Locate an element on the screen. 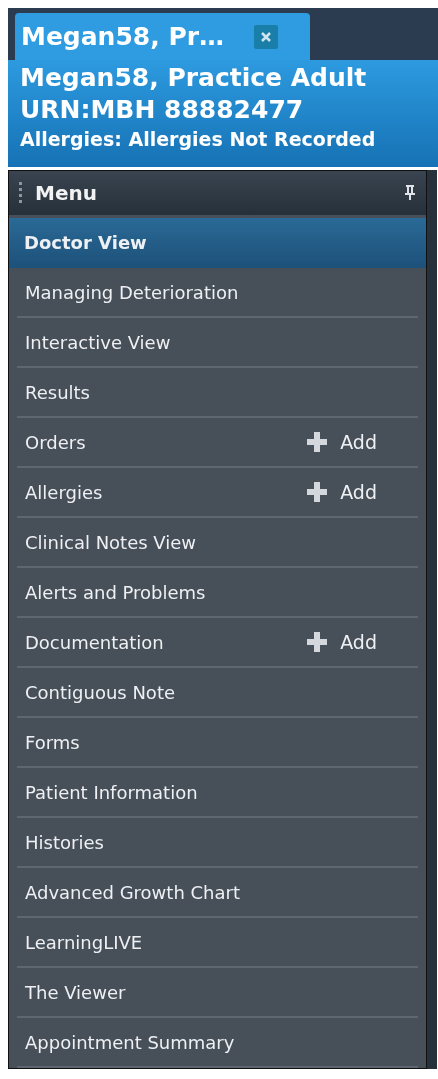 This screenshot has height=1079, width=438. patient-name: Megan58, Practice Adult is located at coordinates (194, 78).